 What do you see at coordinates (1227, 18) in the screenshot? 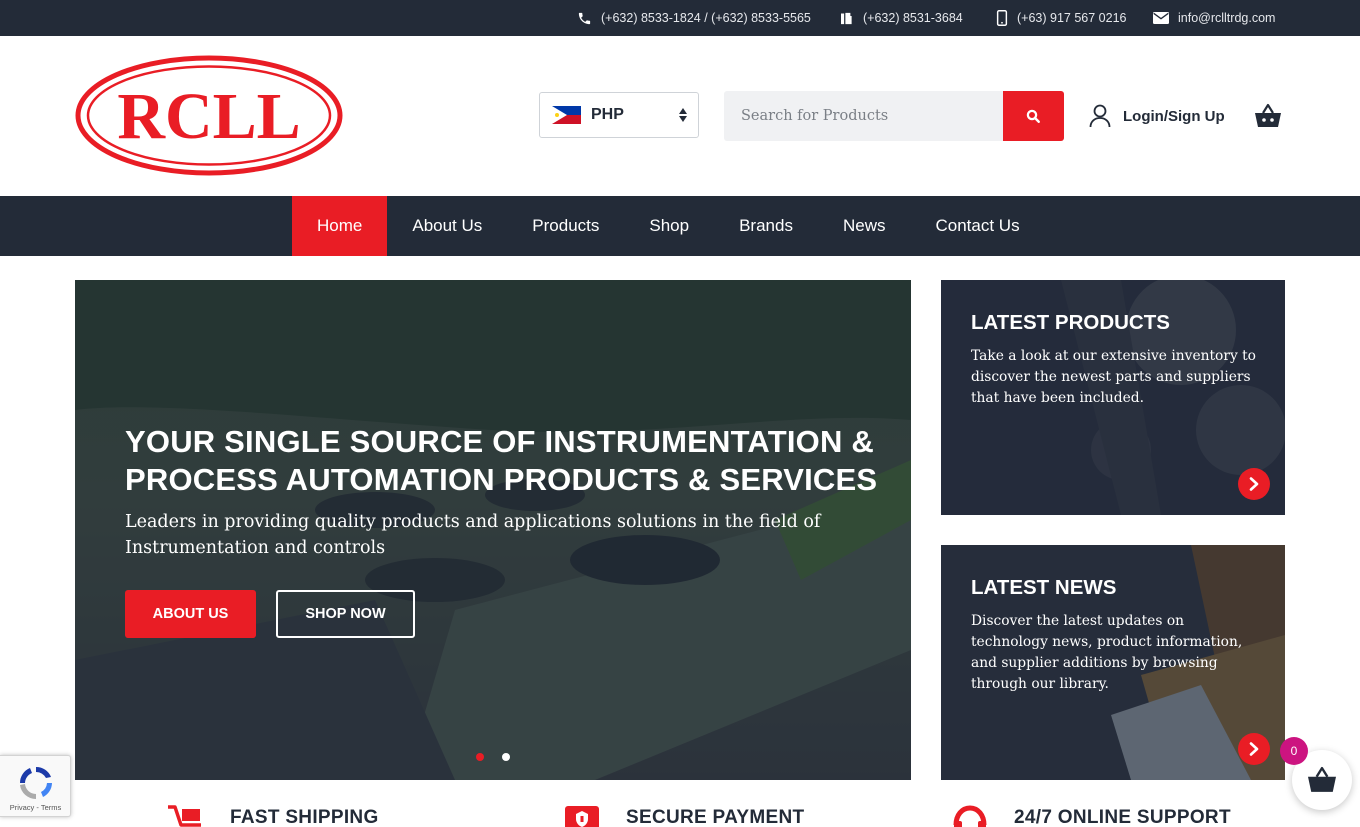
I see `email-text: info@rclltrdg.com` at bounding box center [1227, 18].